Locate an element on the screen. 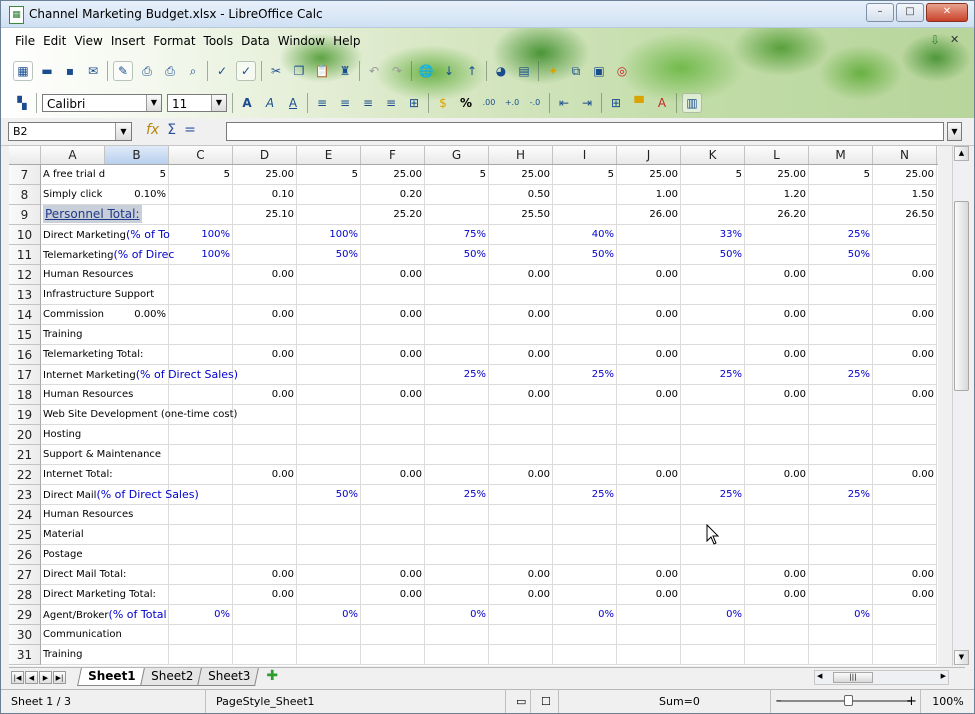  cell-j31 is located at coordinates (649, 655).